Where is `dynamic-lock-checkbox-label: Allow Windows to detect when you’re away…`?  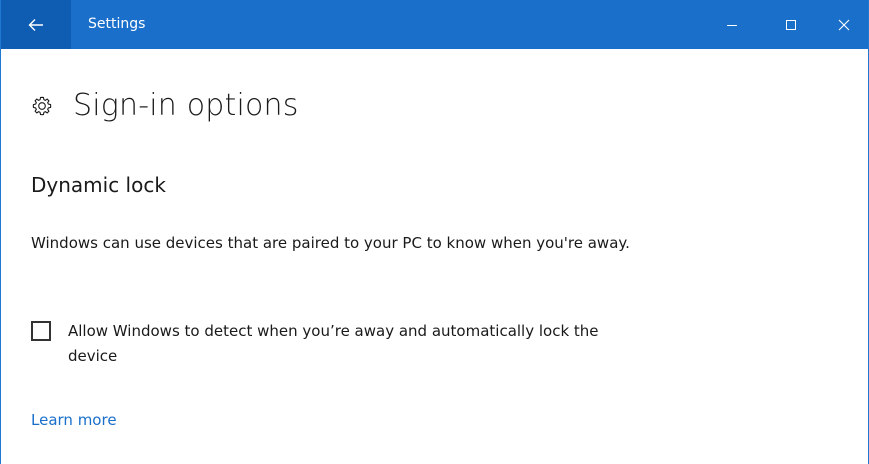 dynamic-lock-checkbox-label: Allow Windows to detect when you’re away… is located at coordinates (348, 344).